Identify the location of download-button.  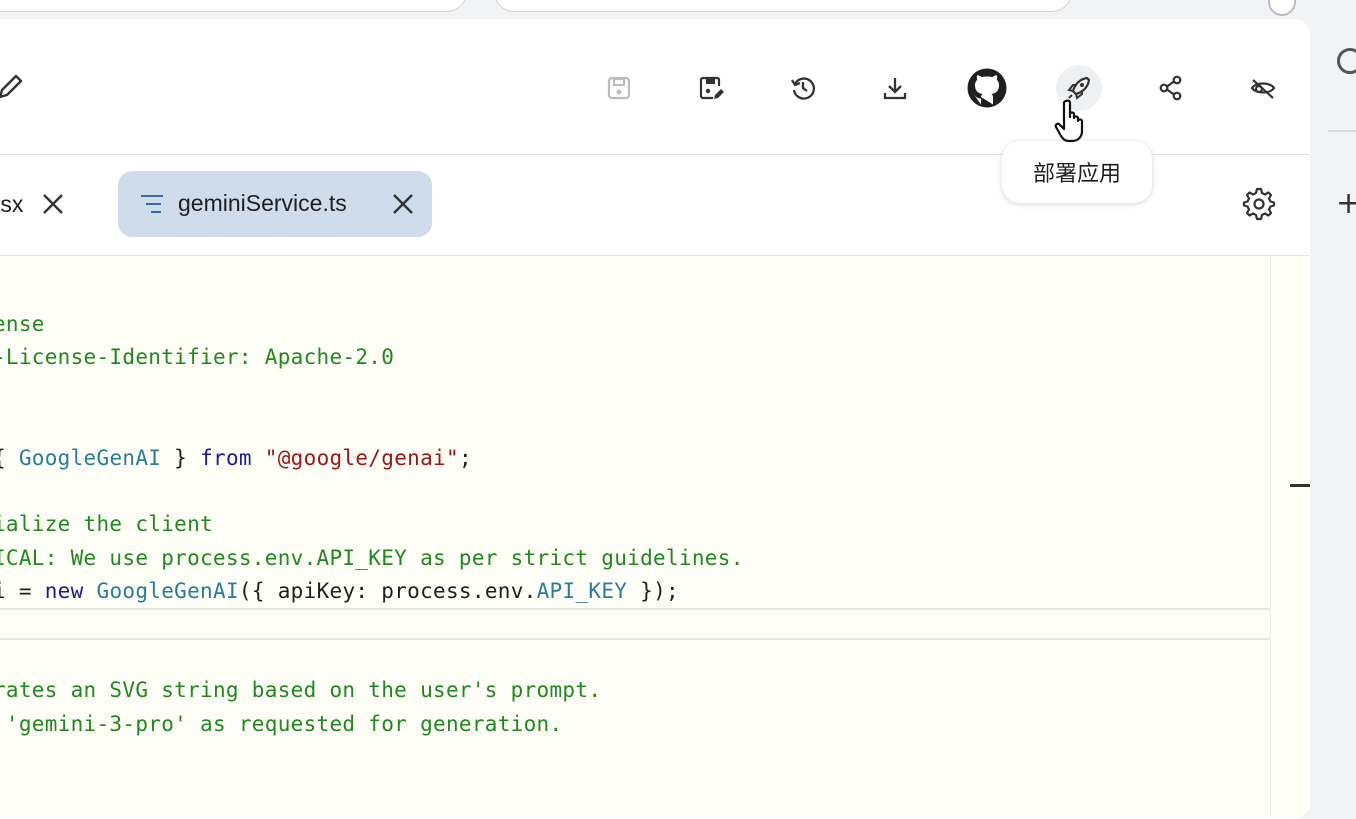
(895, 88).